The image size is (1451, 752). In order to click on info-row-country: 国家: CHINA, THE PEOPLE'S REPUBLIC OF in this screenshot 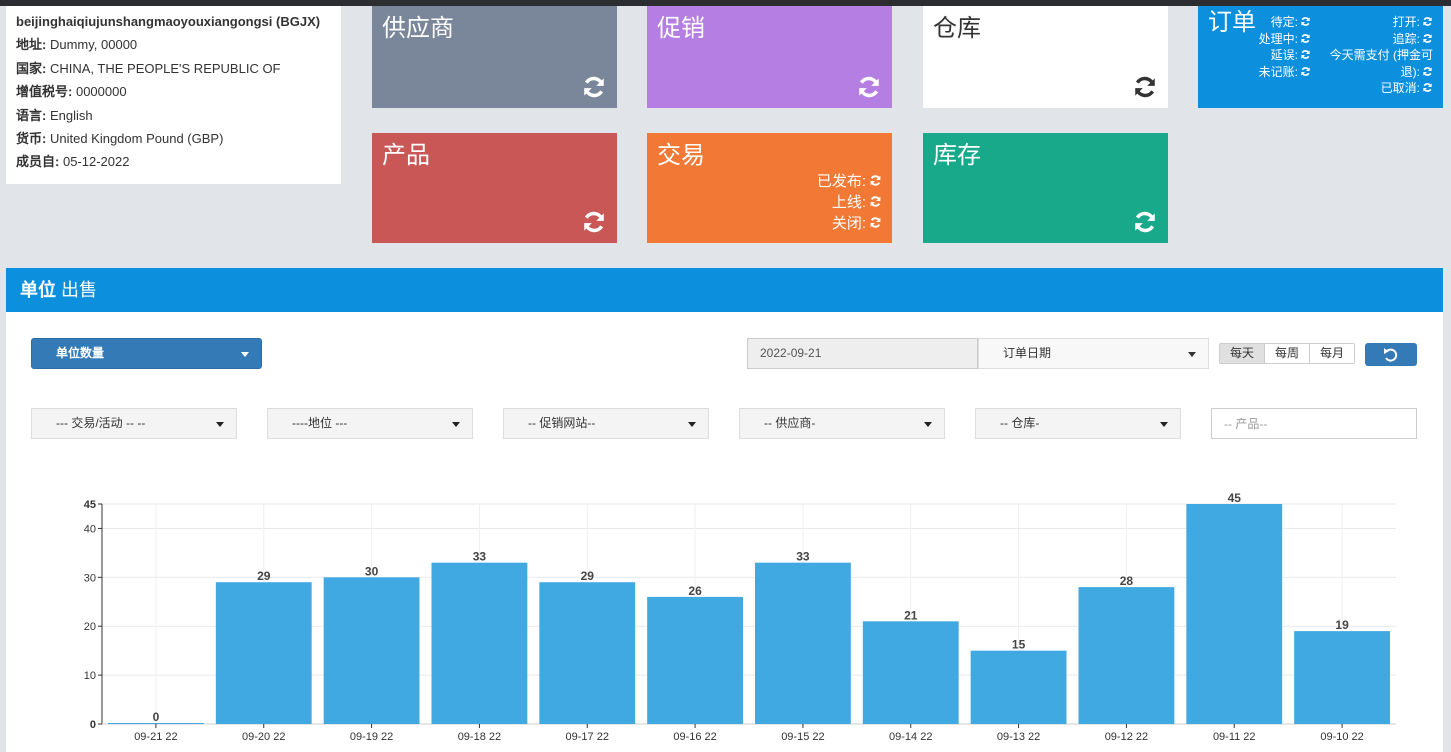, I will do `click(173, 68)`.